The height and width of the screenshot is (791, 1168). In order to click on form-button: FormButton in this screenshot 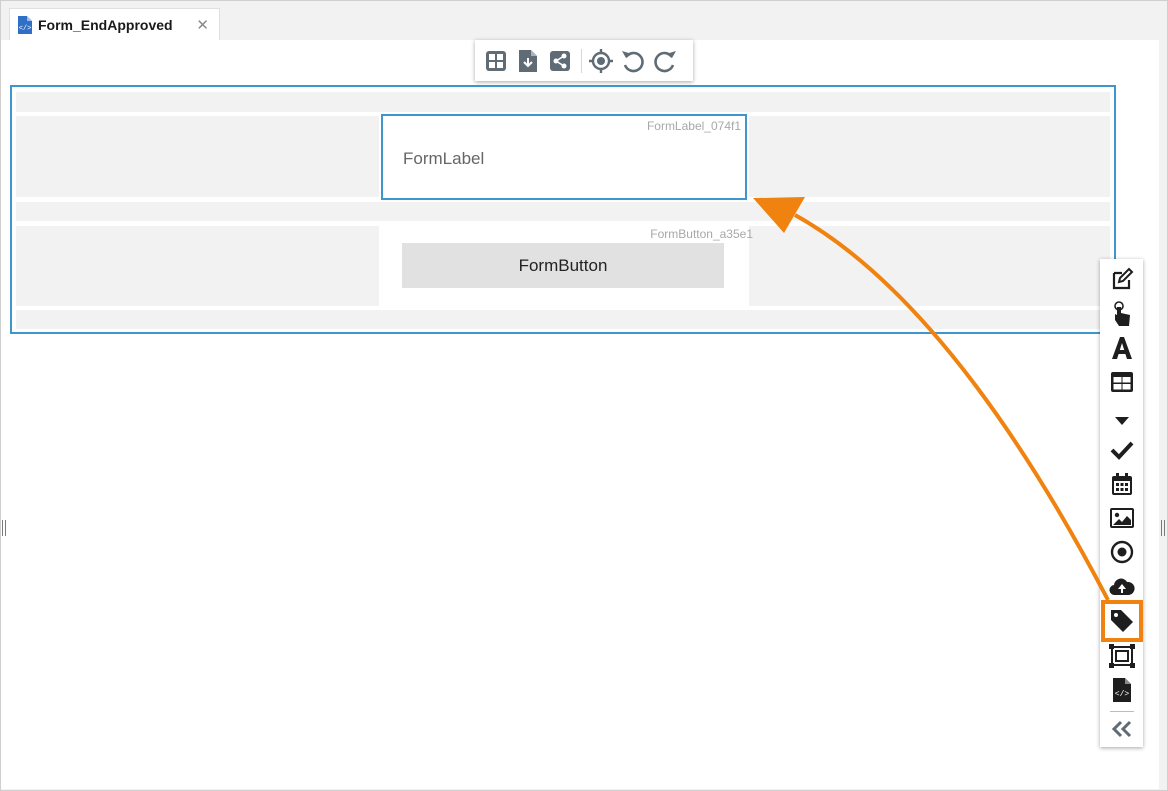, I will do `click(563, 265)`.